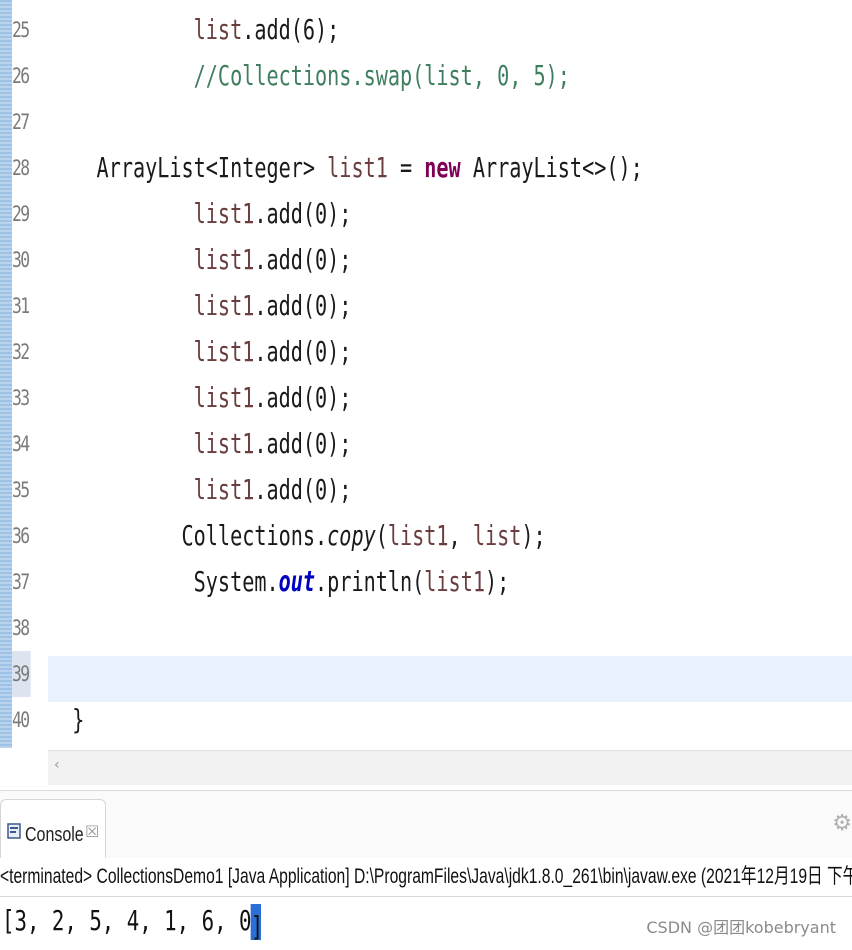 This screenshot has width=852, height=950. I want to click on code-token: copy, so click(351, 535).